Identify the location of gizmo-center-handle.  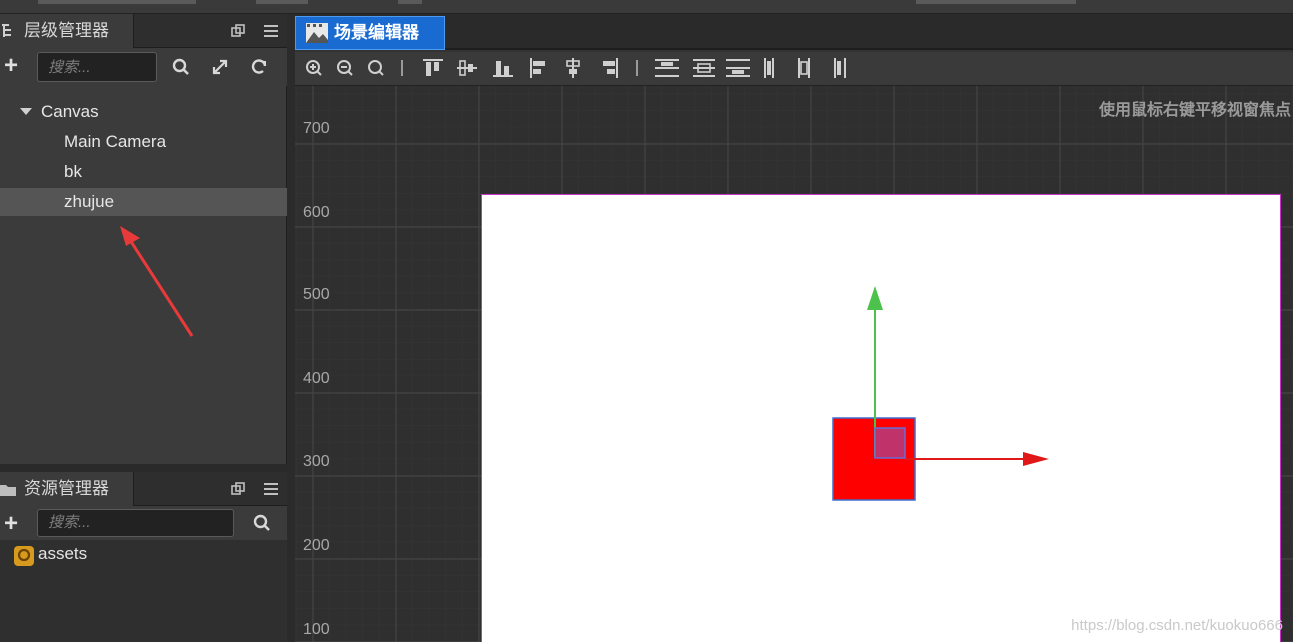
(890, 443).